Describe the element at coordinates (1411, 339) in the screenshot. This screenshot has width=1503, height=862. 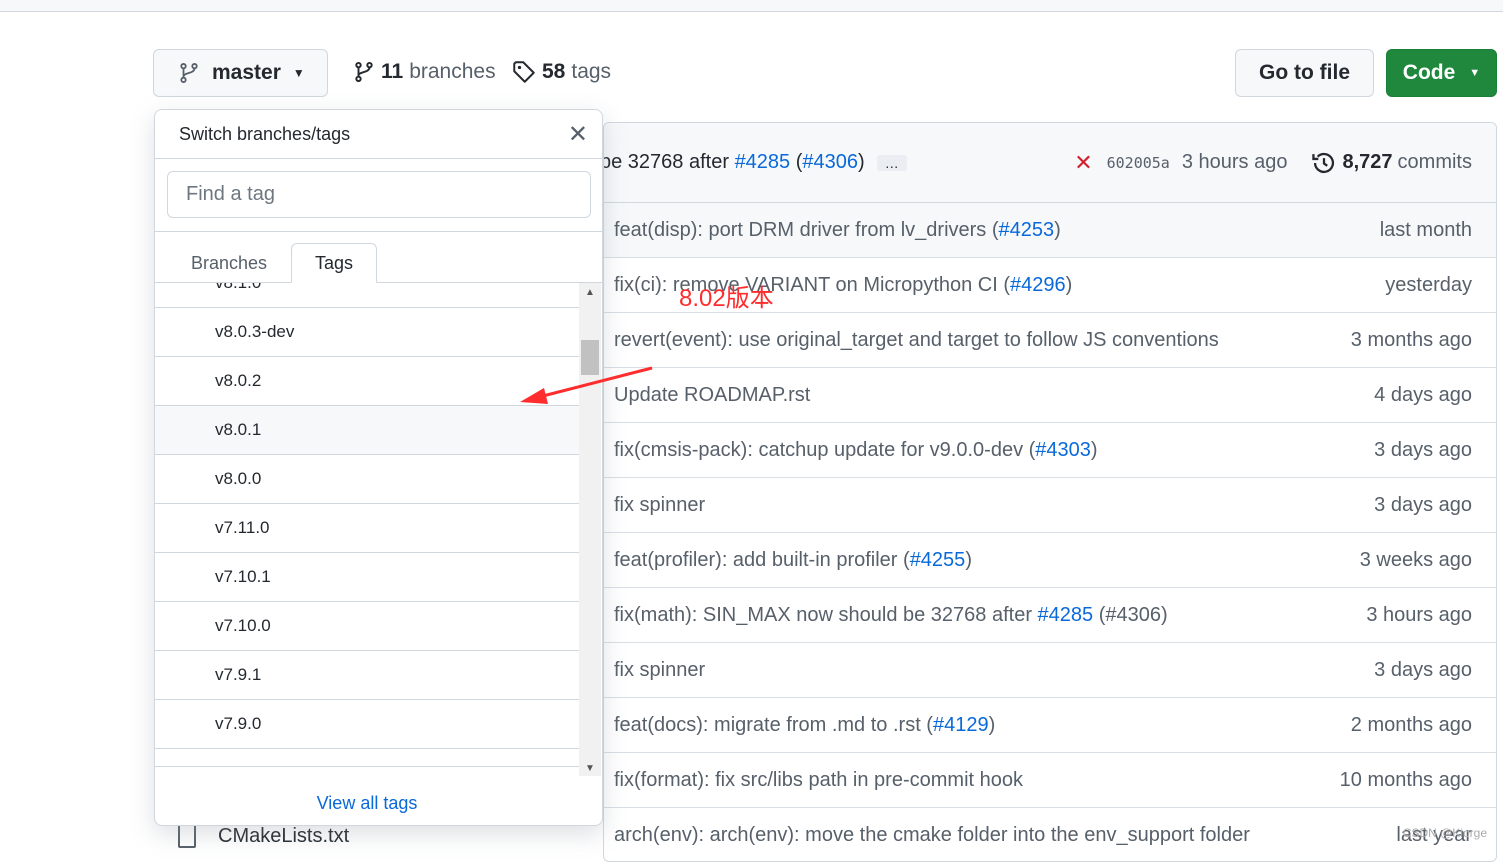
I see `commit-time: 3 months ago` at that location.